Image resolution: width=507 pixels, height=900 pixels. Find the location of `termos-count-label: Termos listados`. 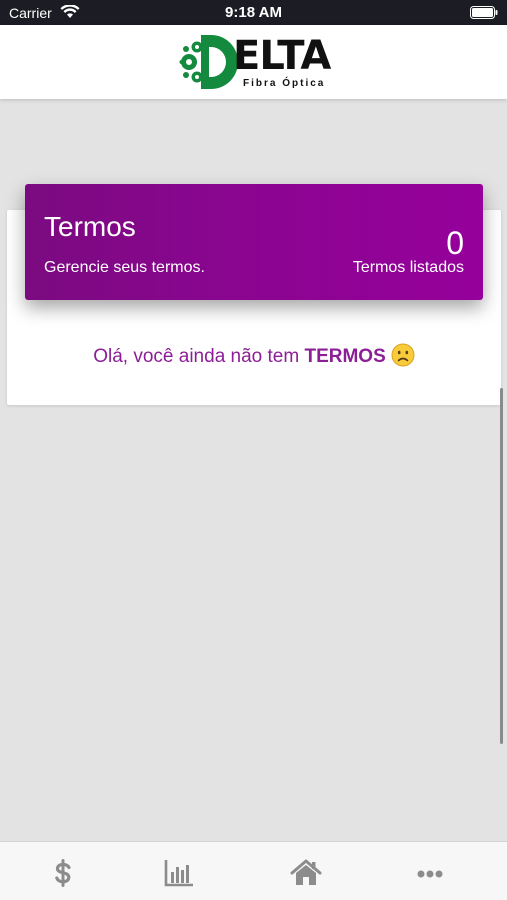

termos-count-label: Termos listados is located at coordinates (408, 267).